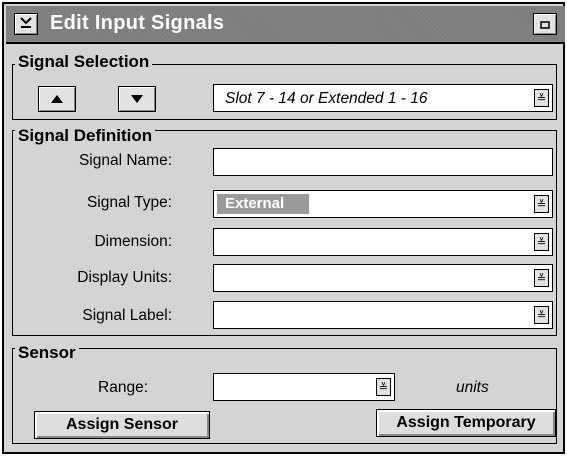 This screenshot has height=456, width=567. I want to click on range-label: Range:, so click(123, 387).